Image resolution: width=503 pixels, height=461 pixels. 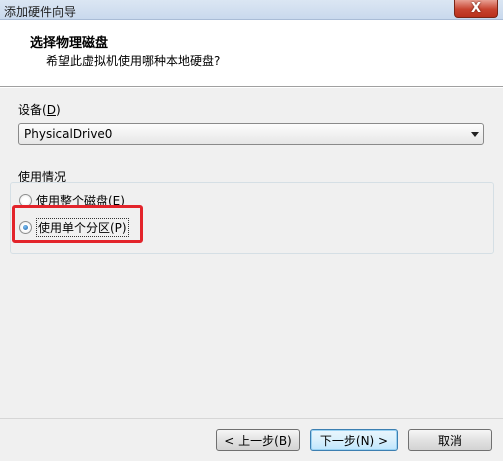 I want to click on back-button: < 上一步(B), so click(x=258, y=440).